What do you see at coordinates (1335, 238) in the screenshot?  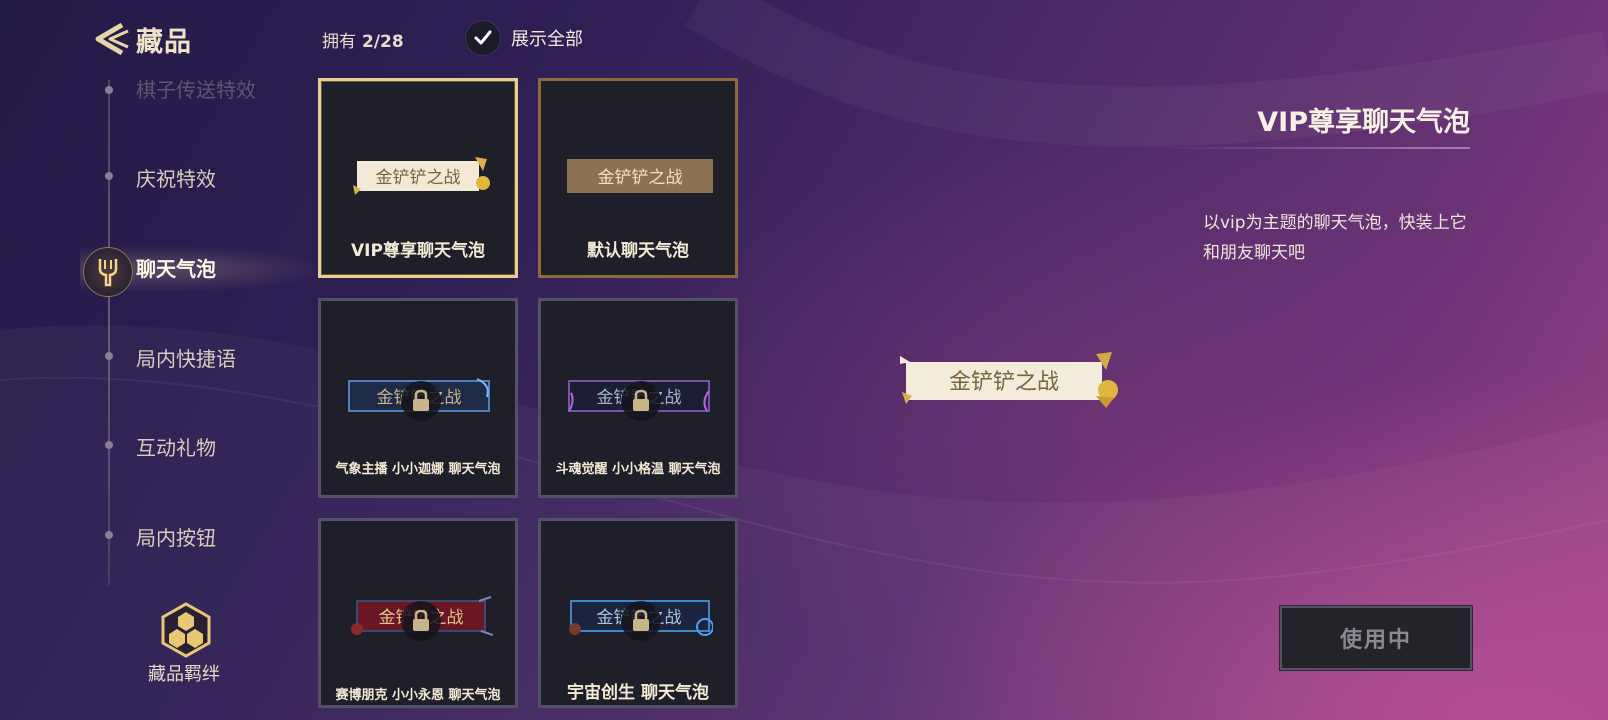 I see `detail-description: 以vip为主题的聊天气泡，快装上它和朋友聊天吧` at bounding box center [1335, 238].